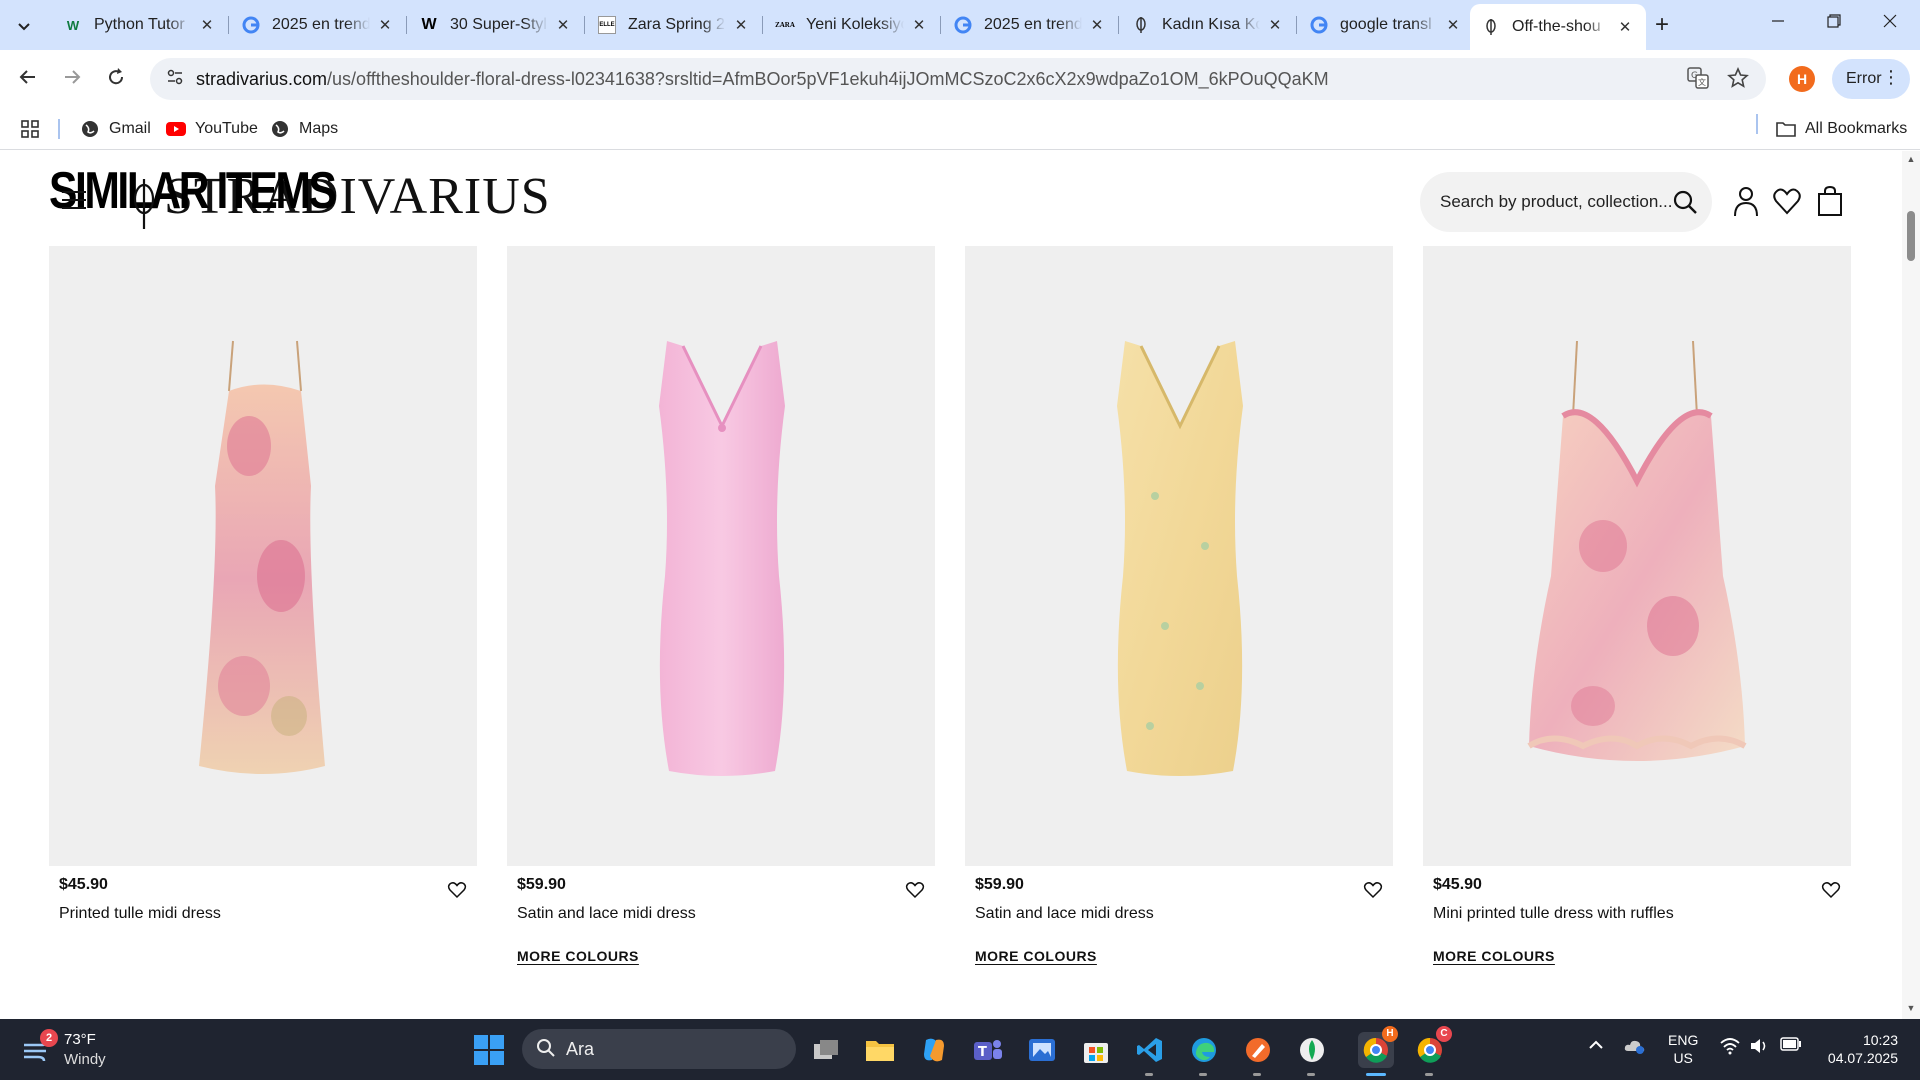 The image size is (1920, 1080). I want to click on taskbar-search: Ara, so click(659, 1049).